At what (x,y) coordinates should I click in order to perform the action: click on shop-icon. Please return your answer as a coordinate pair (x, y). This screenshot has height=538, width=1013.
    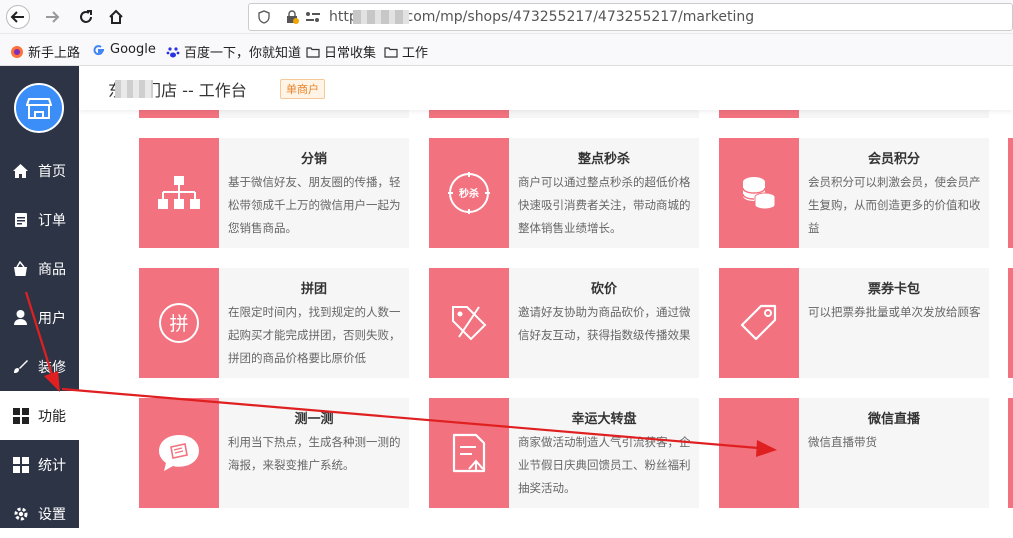
    Looking at the image, I should click on (39, 108).